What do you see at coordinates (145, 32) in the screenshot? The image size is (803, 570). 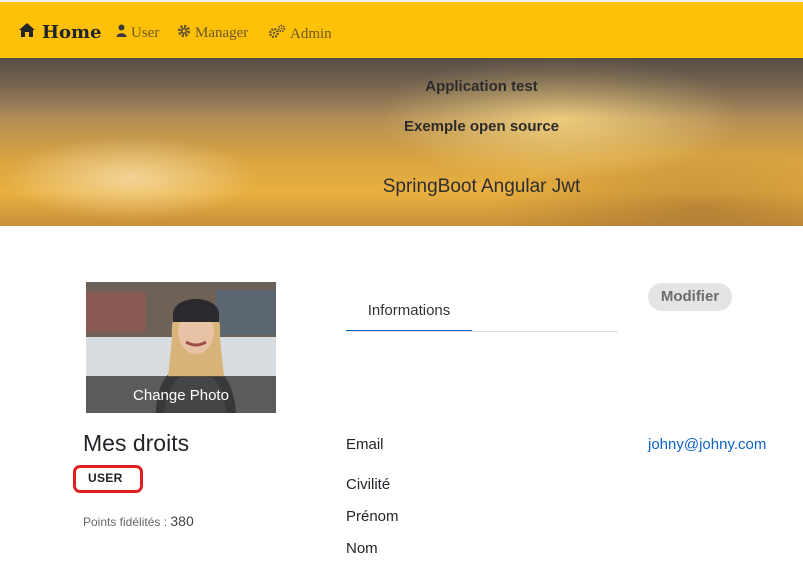 I see `nav-user-label: User` at bounding box center [145, 32].